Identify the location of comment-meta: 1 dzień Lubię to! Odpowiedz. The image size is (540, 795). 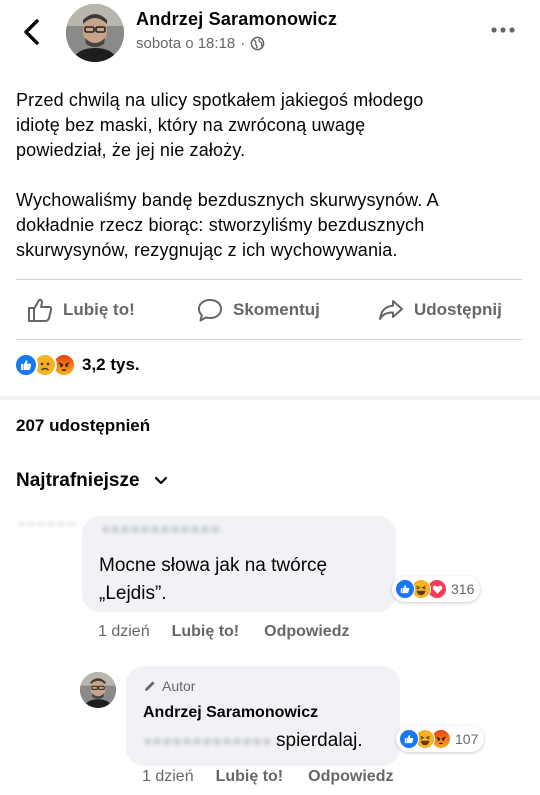
(223, 632).